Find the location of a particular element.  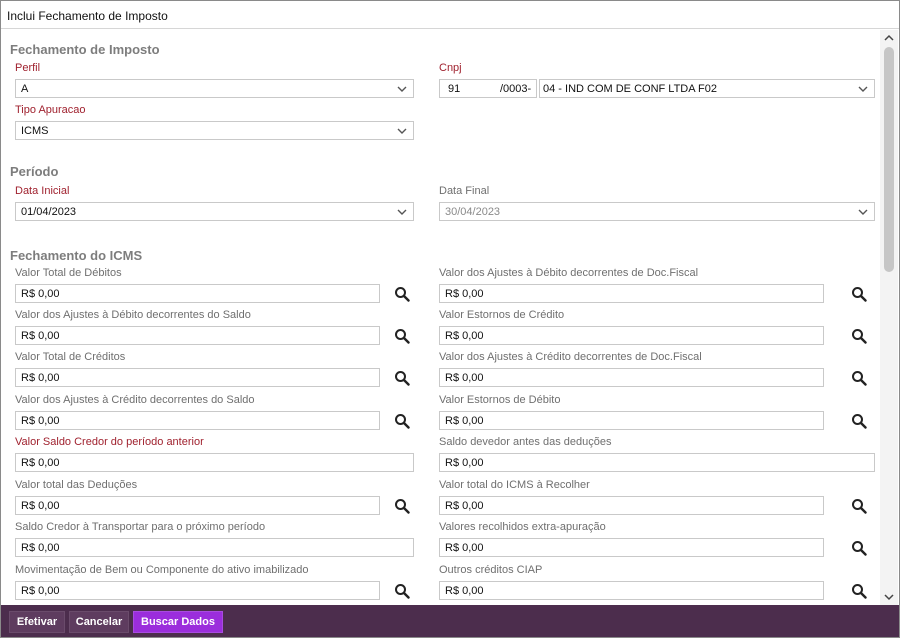

icms-field-label: Saldo devedor antes das deduções is located at coordinates (525, 442).